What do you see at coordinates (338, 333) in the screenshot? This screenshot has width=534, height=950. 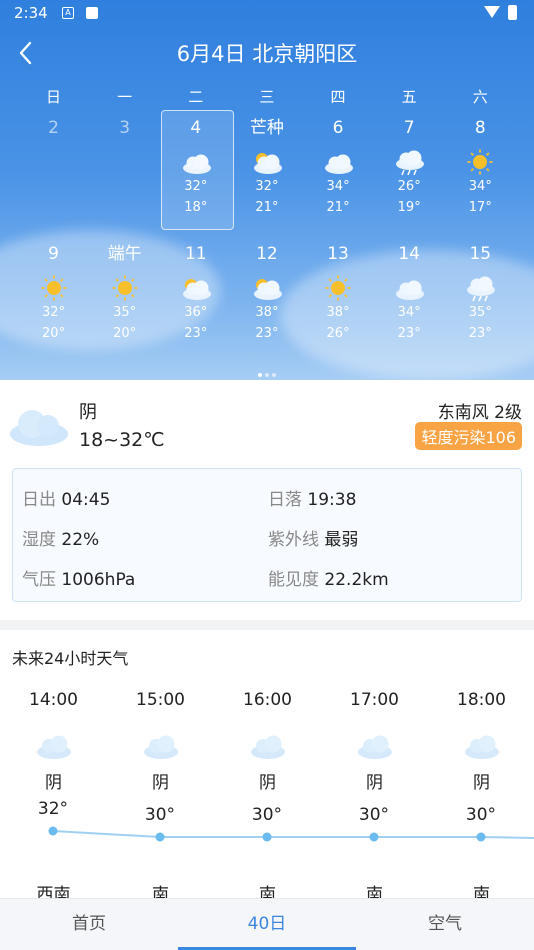 I see `day-low: 26°` at bounding box center [338, 333].